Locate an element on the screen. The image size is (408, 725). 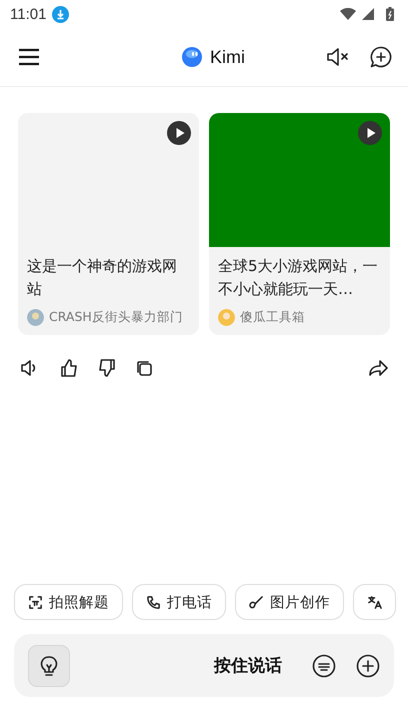
copy-icon is located at coordinates (144, 368).